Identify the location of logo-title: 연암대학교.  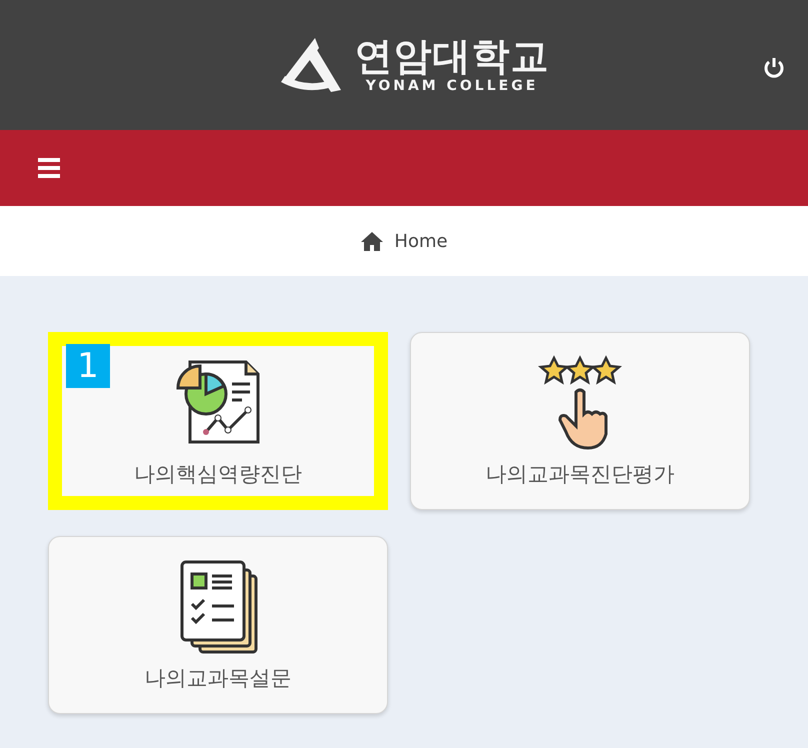
(452, 57).